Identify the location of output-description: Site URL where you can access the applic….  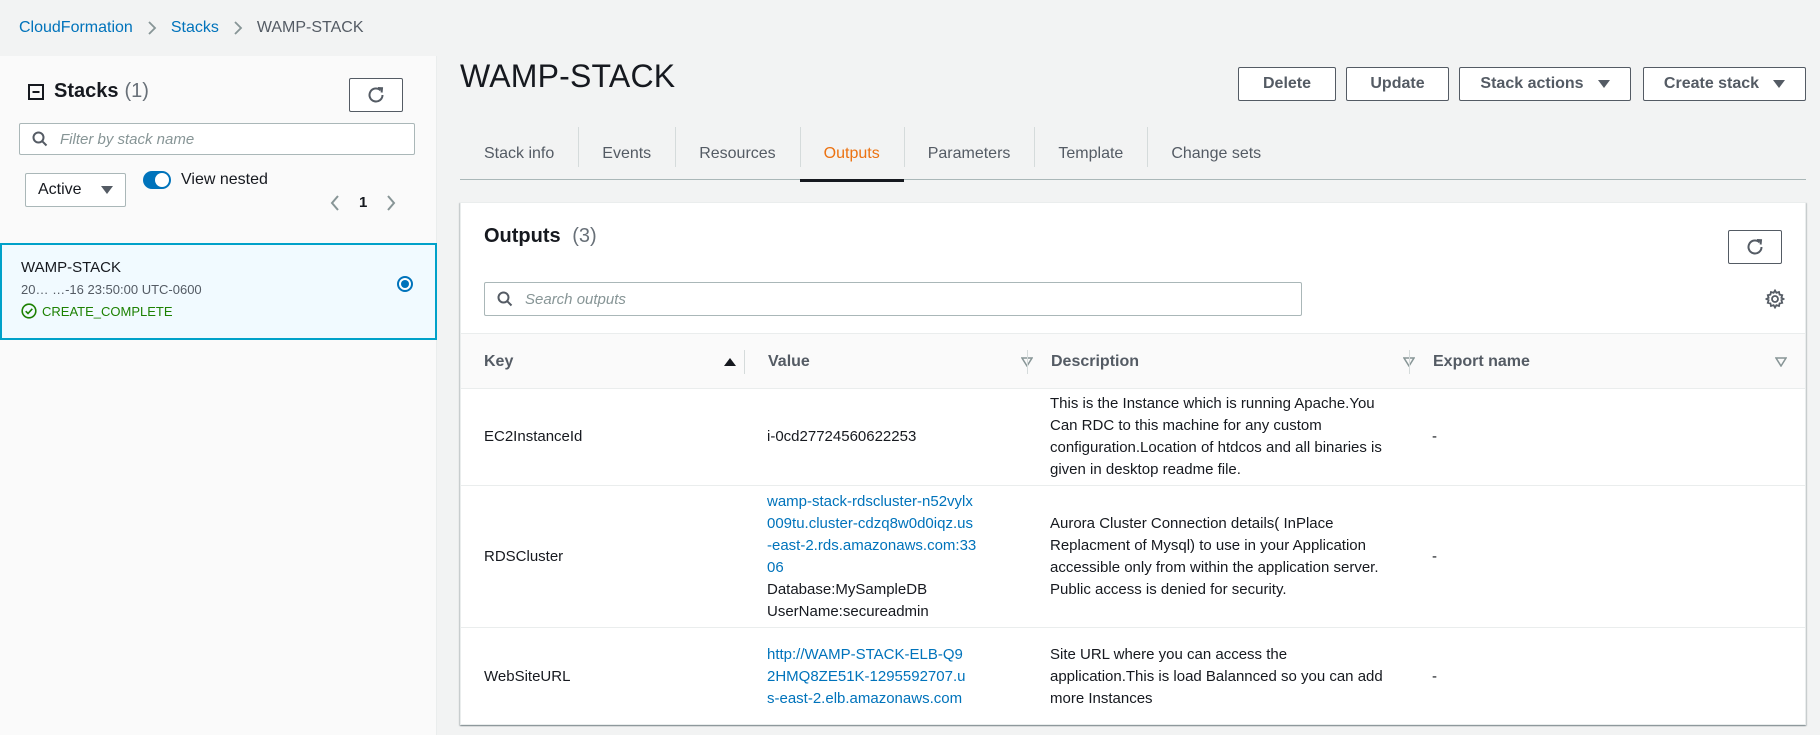
(1216, 676).